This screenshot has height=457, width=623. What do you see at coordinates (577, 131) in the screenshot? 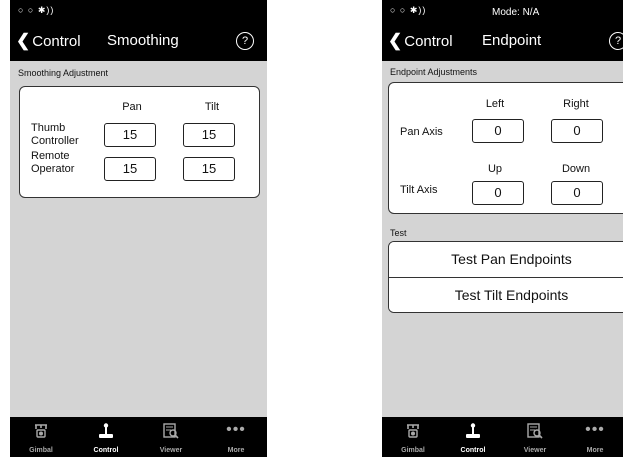
I see `pan-right-field: 0` at bounding box center [577, 131].